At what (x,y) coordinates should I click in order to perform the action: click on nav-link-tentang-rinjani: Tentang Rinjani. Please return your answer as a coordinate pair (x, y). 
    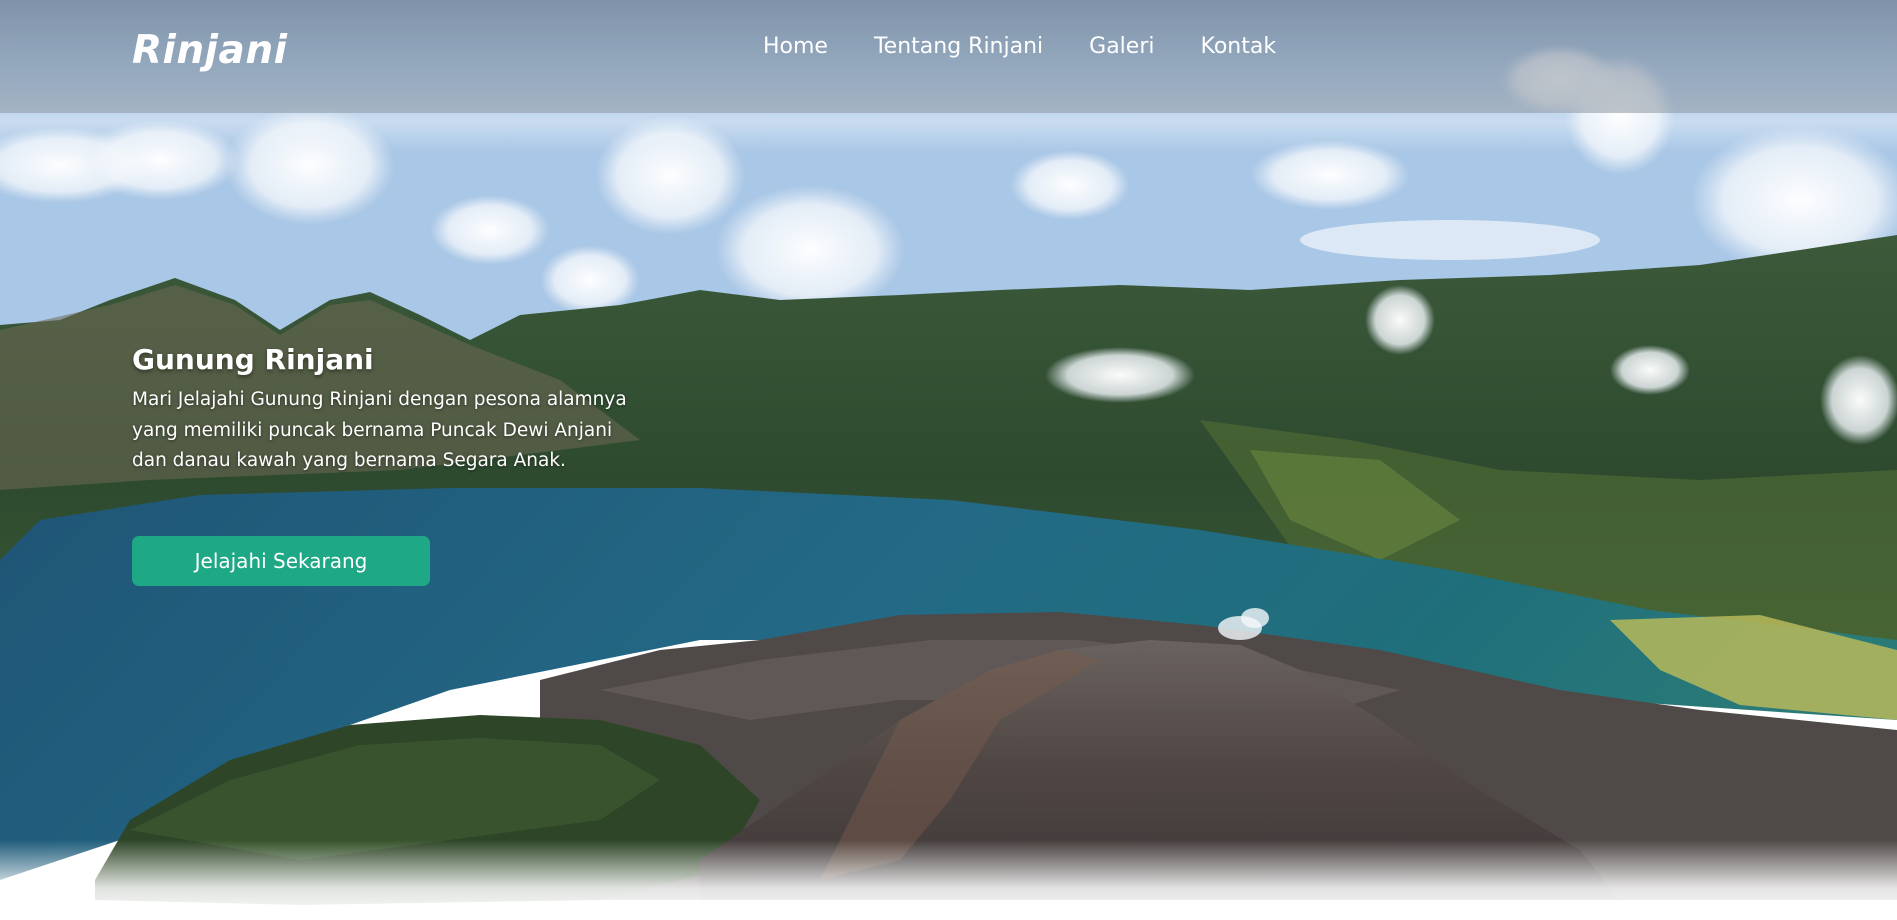
    Looking at the image, I should click on (958, 46).